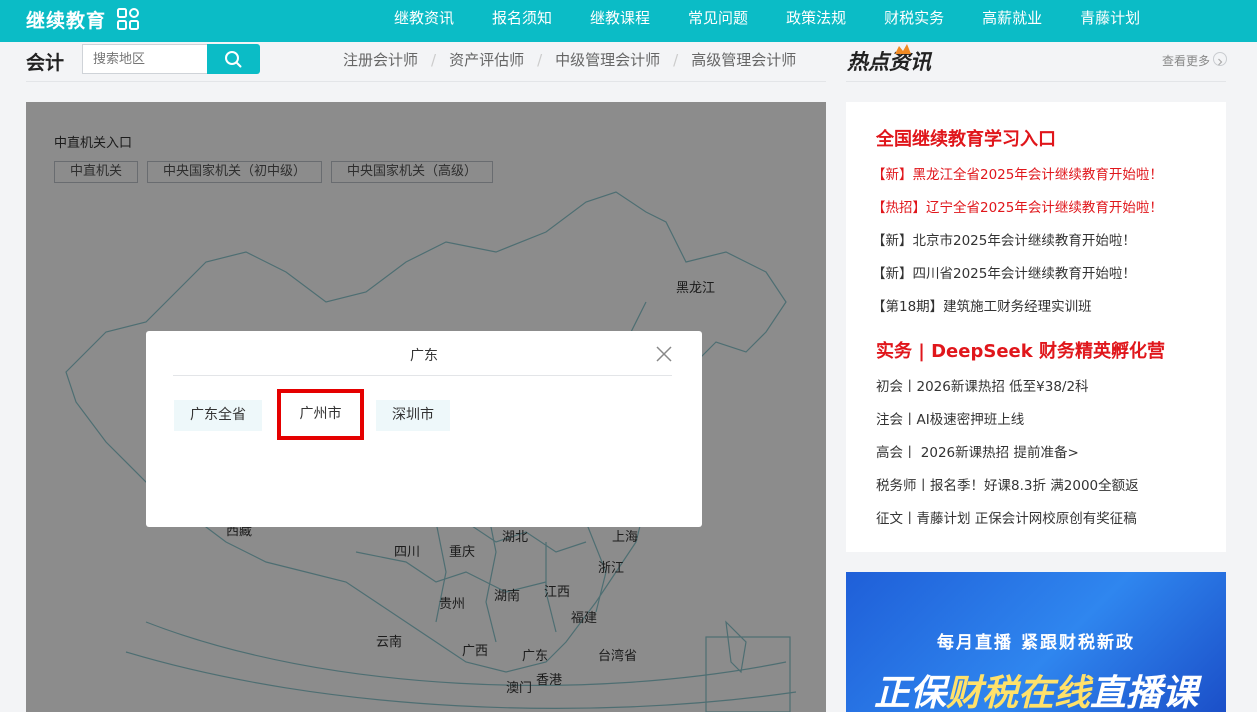 The height and width of the screenshot is (712, 1257). What do you see at coordinates (1220, 59) in the screenshot?
I see `chevron-right-icon` at bounding box center [1220, 59].